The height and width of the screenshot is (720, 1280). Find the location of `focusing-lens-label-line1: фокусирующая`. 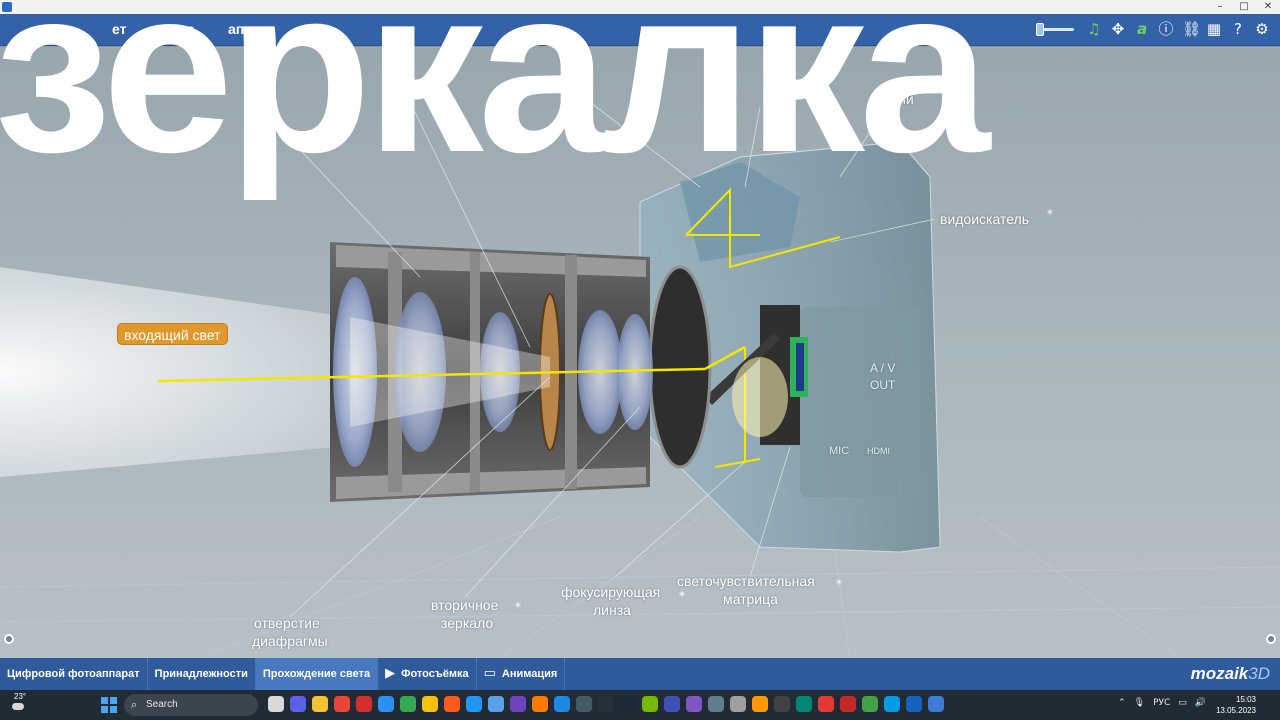

focusing-lens-label-line1: фокусирующая is located at coordinates (610, 592).